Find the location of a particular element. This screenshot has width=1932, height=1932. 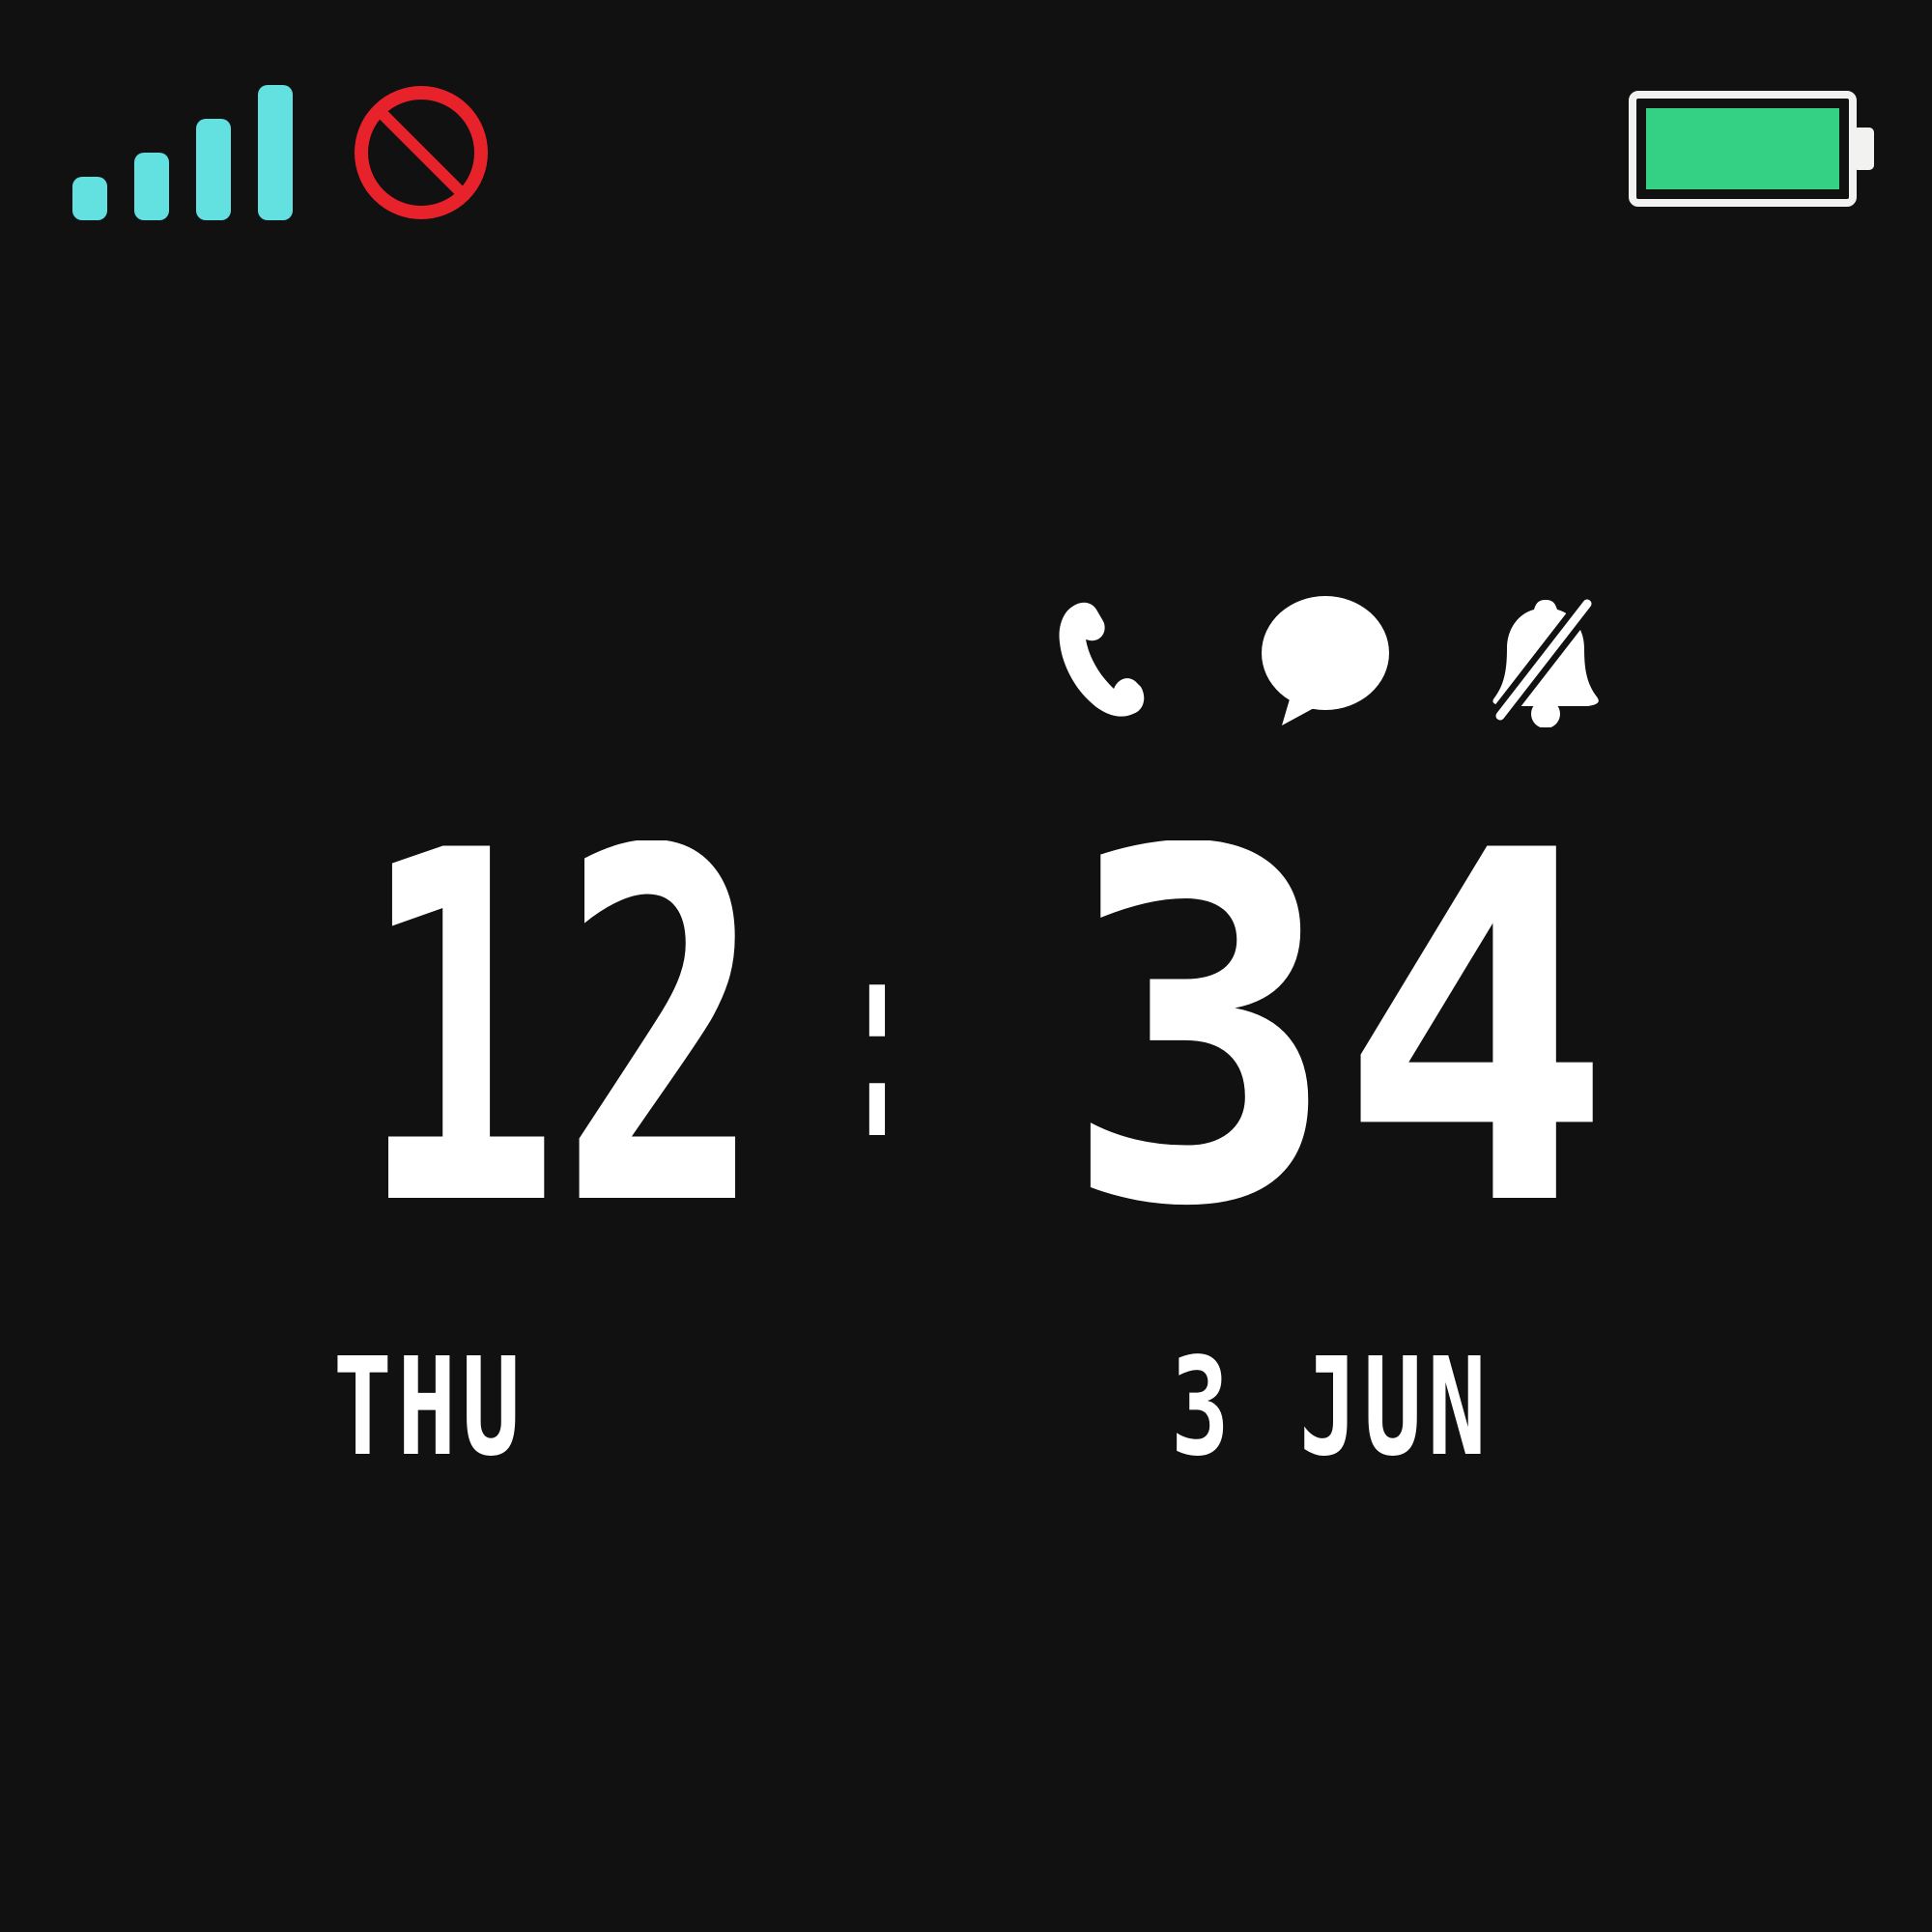

time-display: 12 : 34 is located at coordinates (985, 1028).